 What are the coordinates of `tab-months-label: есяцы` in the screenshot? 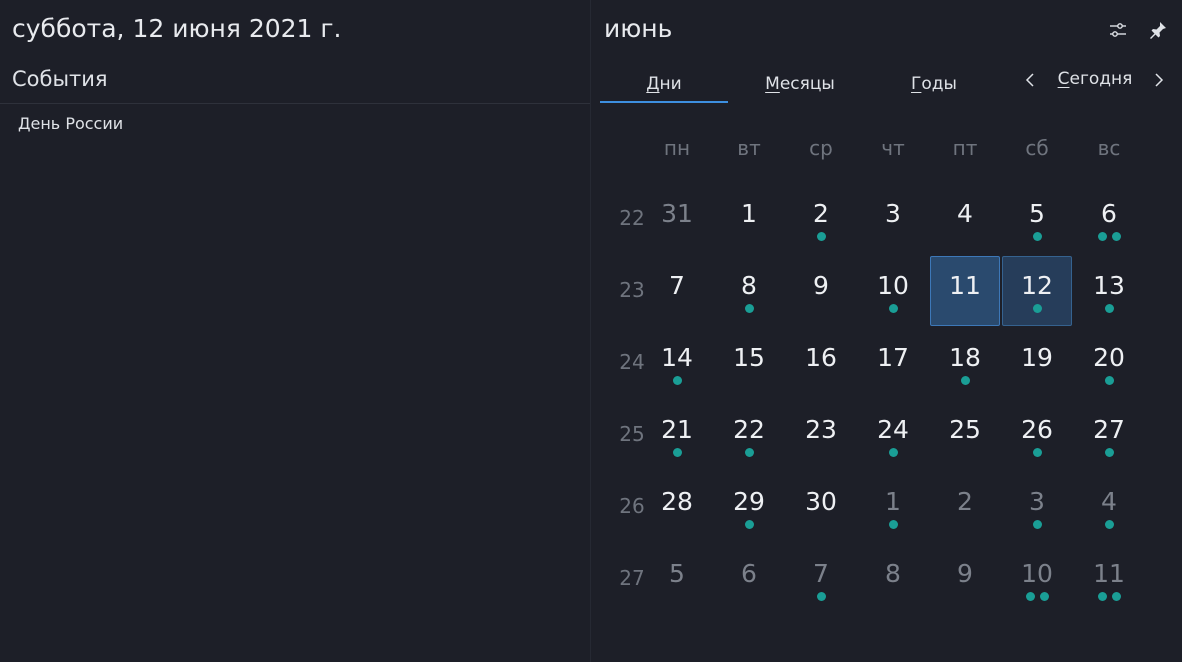 It's located at (807, 84).